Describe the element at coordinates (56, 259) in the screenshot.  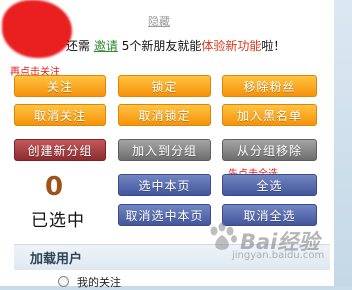
I see `load-users-title: 加载用户` at that location.